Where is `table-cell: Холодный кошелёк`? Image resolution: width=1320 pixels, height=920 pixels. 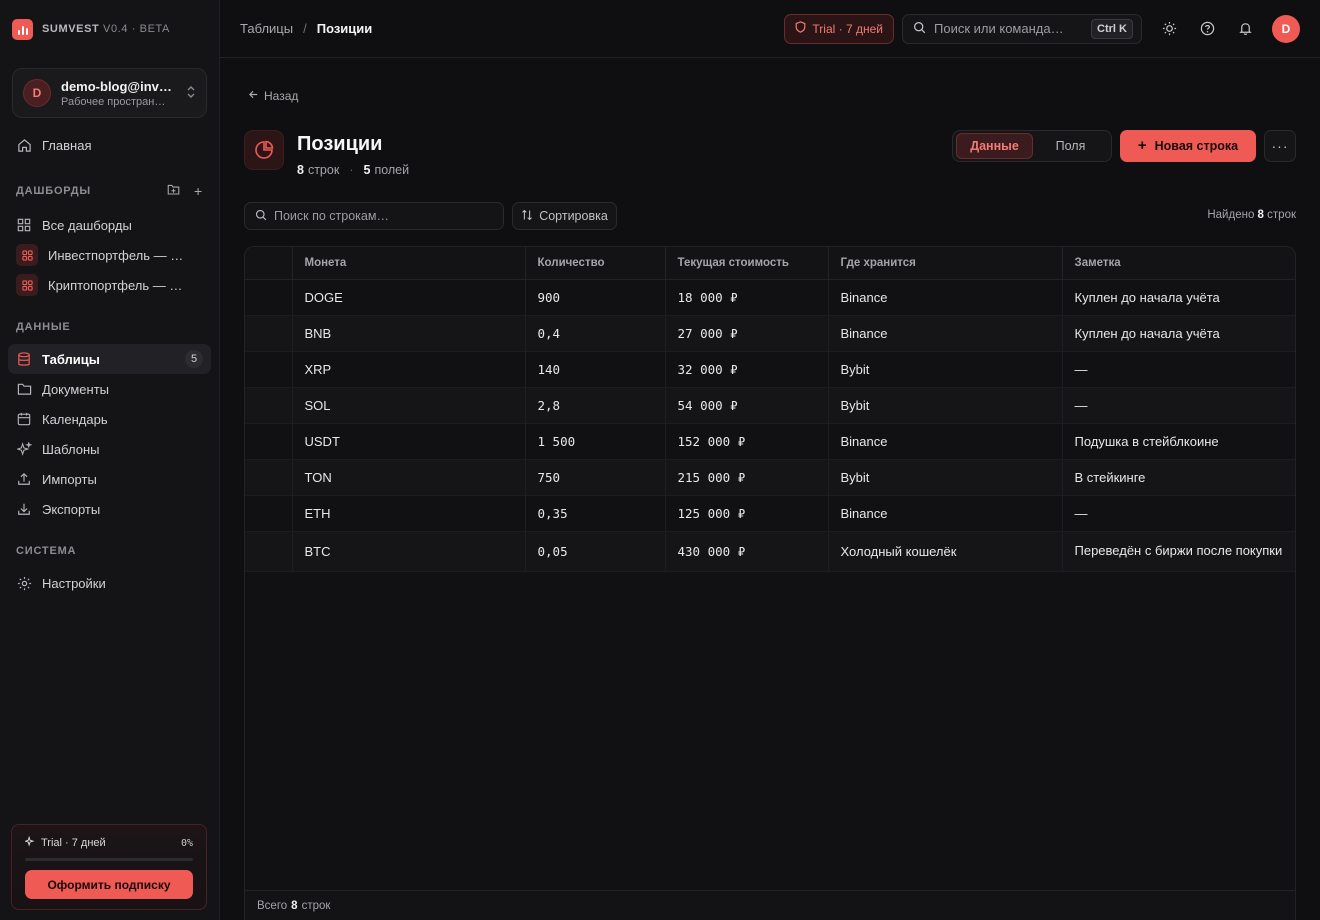 table-cell: Холодный кошелёк is located at coordinates (945, 551).